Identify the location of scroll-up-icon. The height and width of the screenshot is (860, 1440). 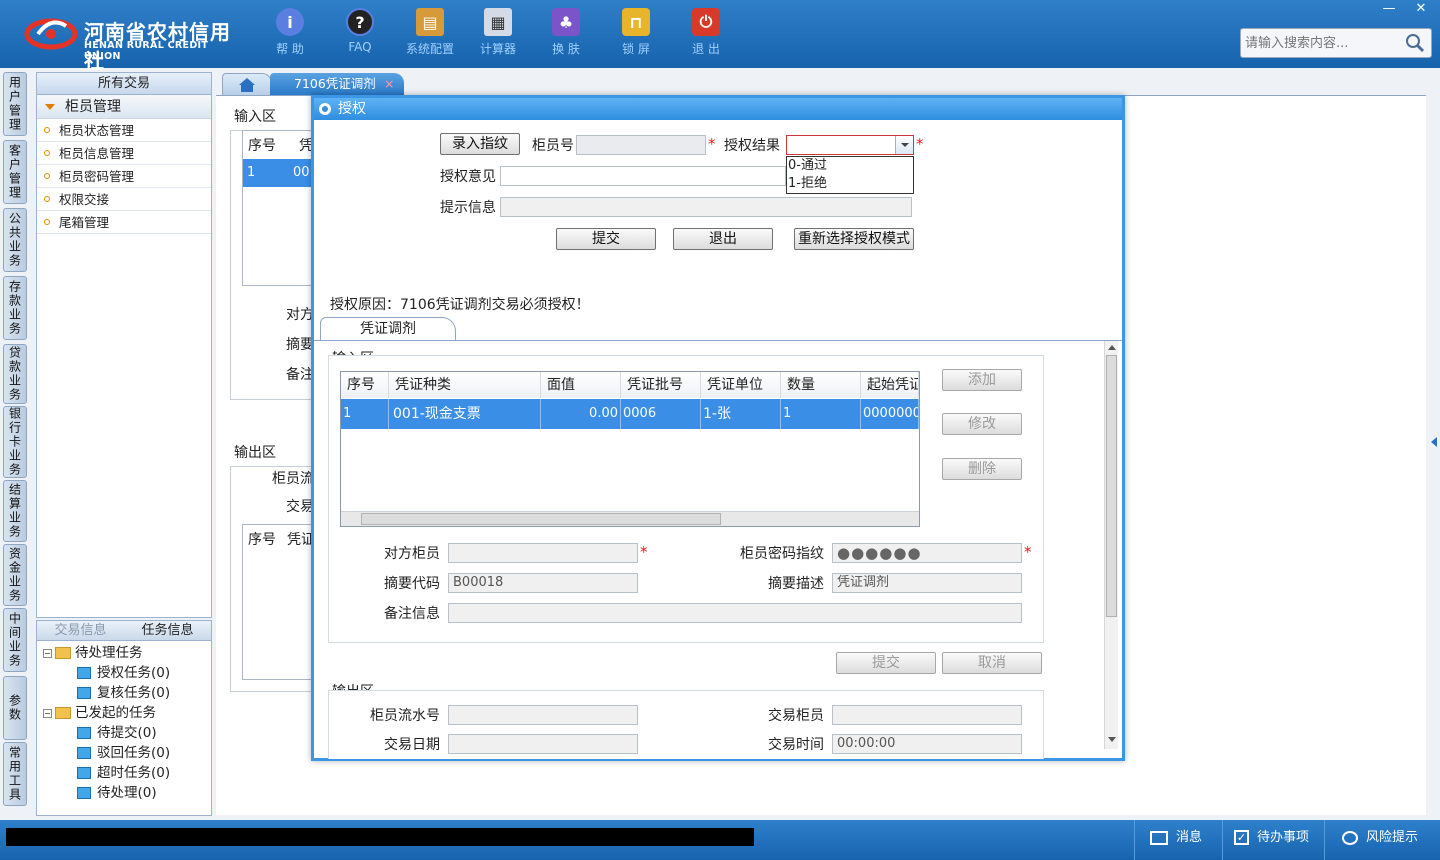
(1112, 347).